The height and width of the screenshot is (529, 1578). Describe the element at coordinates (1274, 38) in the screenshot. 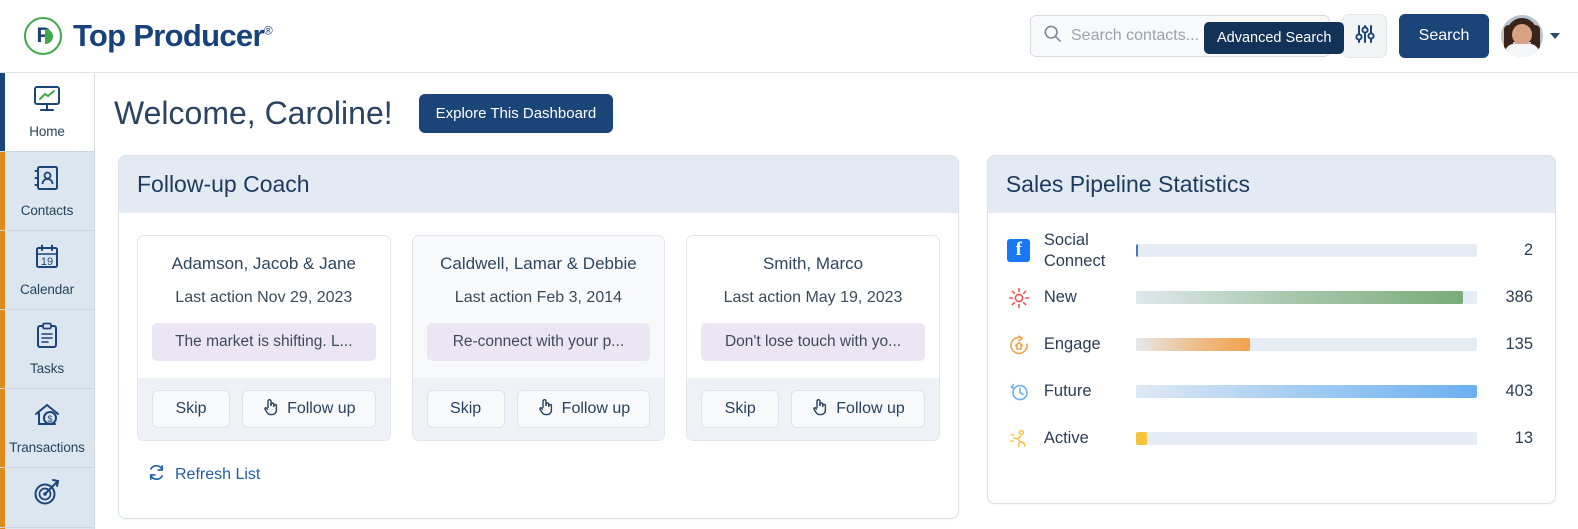

I see `advanced-search-tooltip: Advanced Search` at that location.